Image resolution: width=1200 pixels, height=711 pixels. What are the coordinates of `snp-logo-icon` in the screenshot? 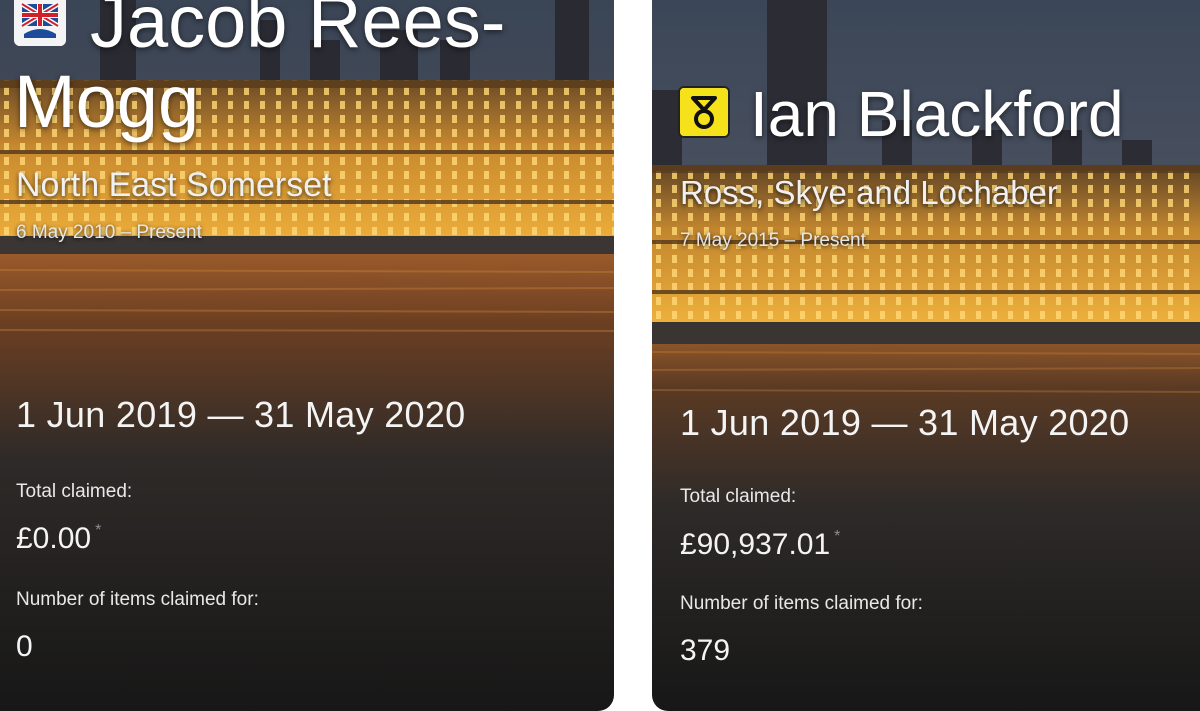 It's located at (704, 112).